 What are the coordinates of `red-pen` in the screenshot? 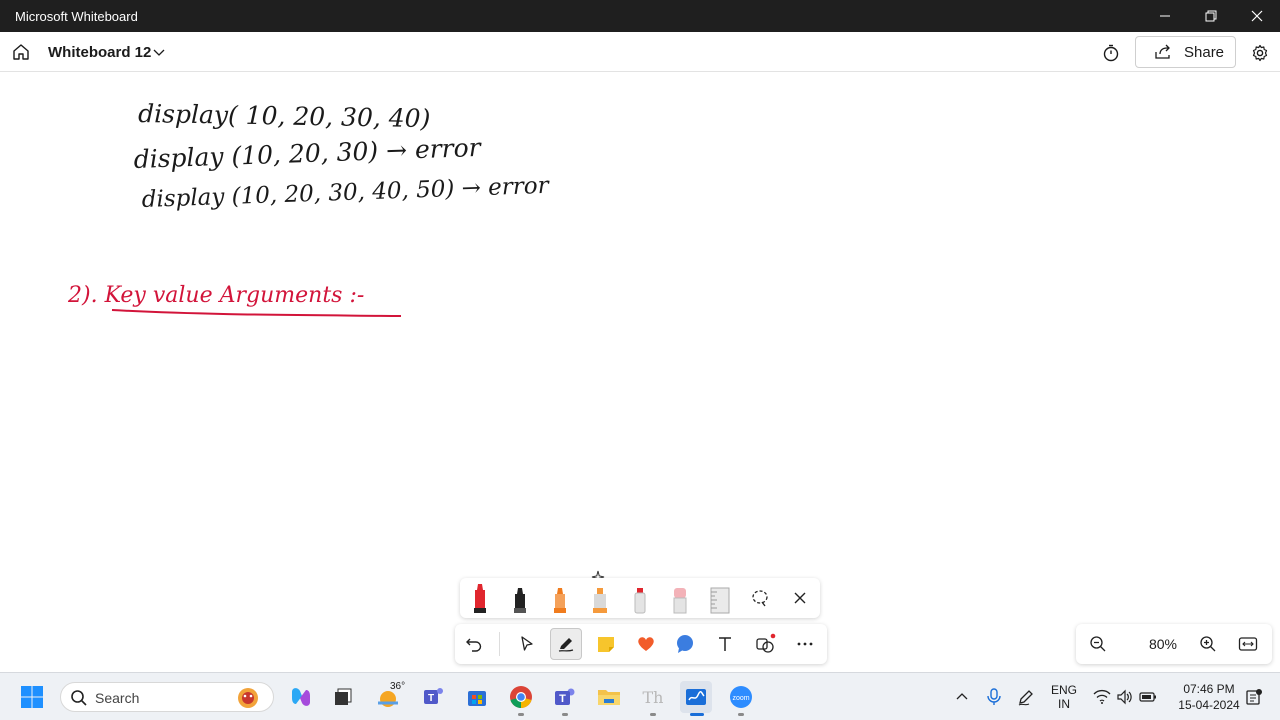 It's located at (480, 598).